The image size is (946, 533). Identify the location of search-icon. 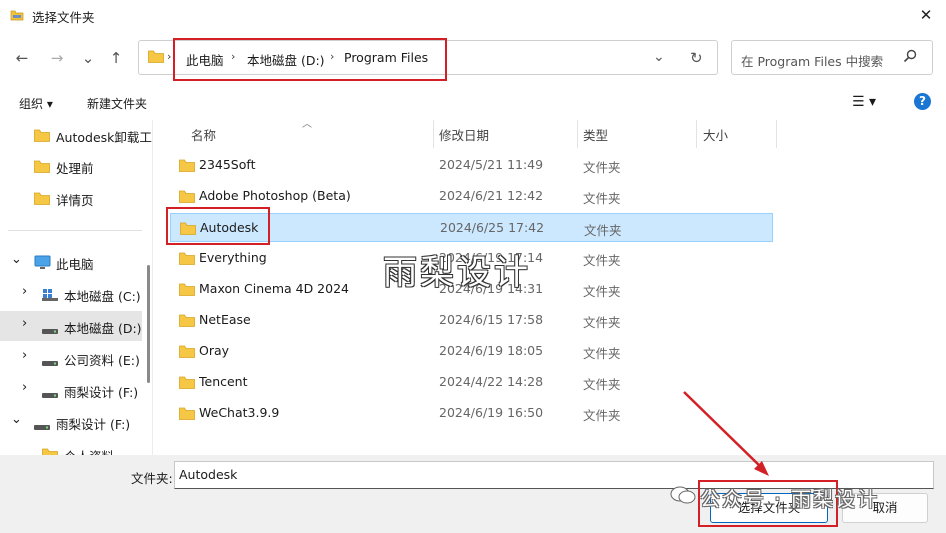
(910, 56).